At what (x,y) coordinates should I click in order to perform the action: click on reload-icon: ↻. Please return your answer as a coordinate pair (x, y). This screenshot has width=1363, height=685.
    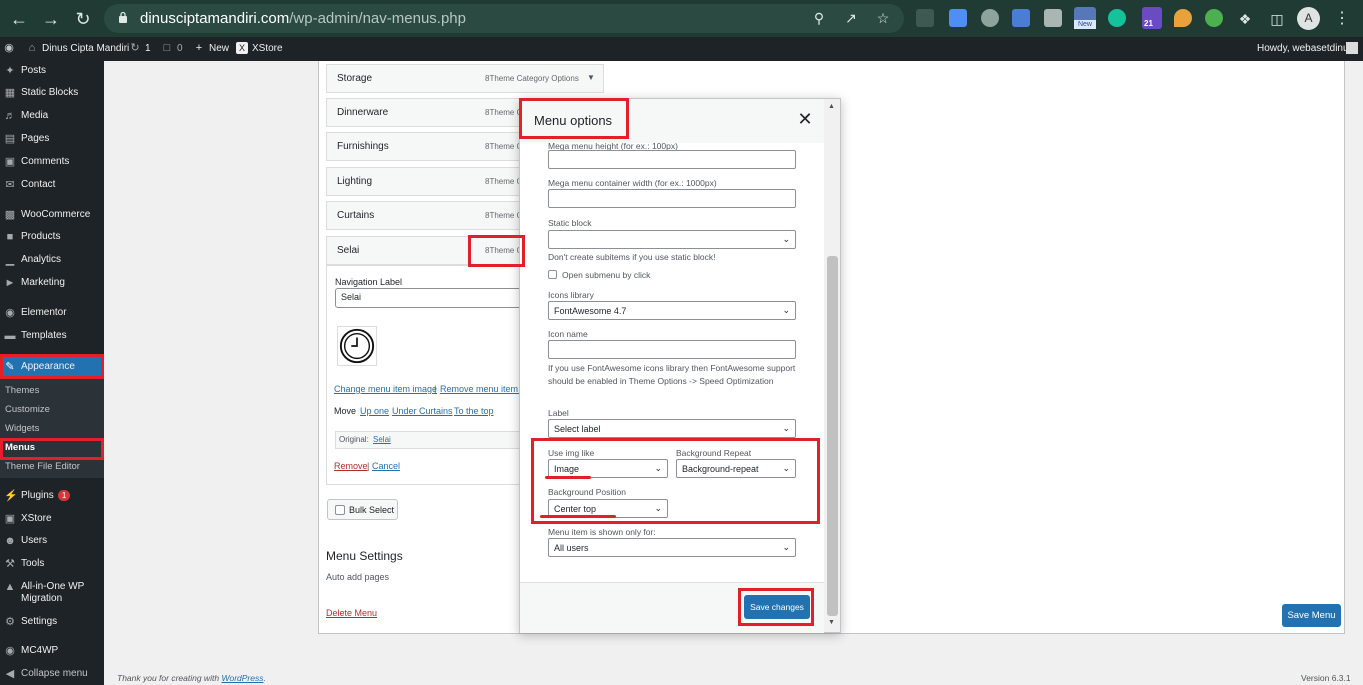
    Looking at the image, I should click on (83, 19).